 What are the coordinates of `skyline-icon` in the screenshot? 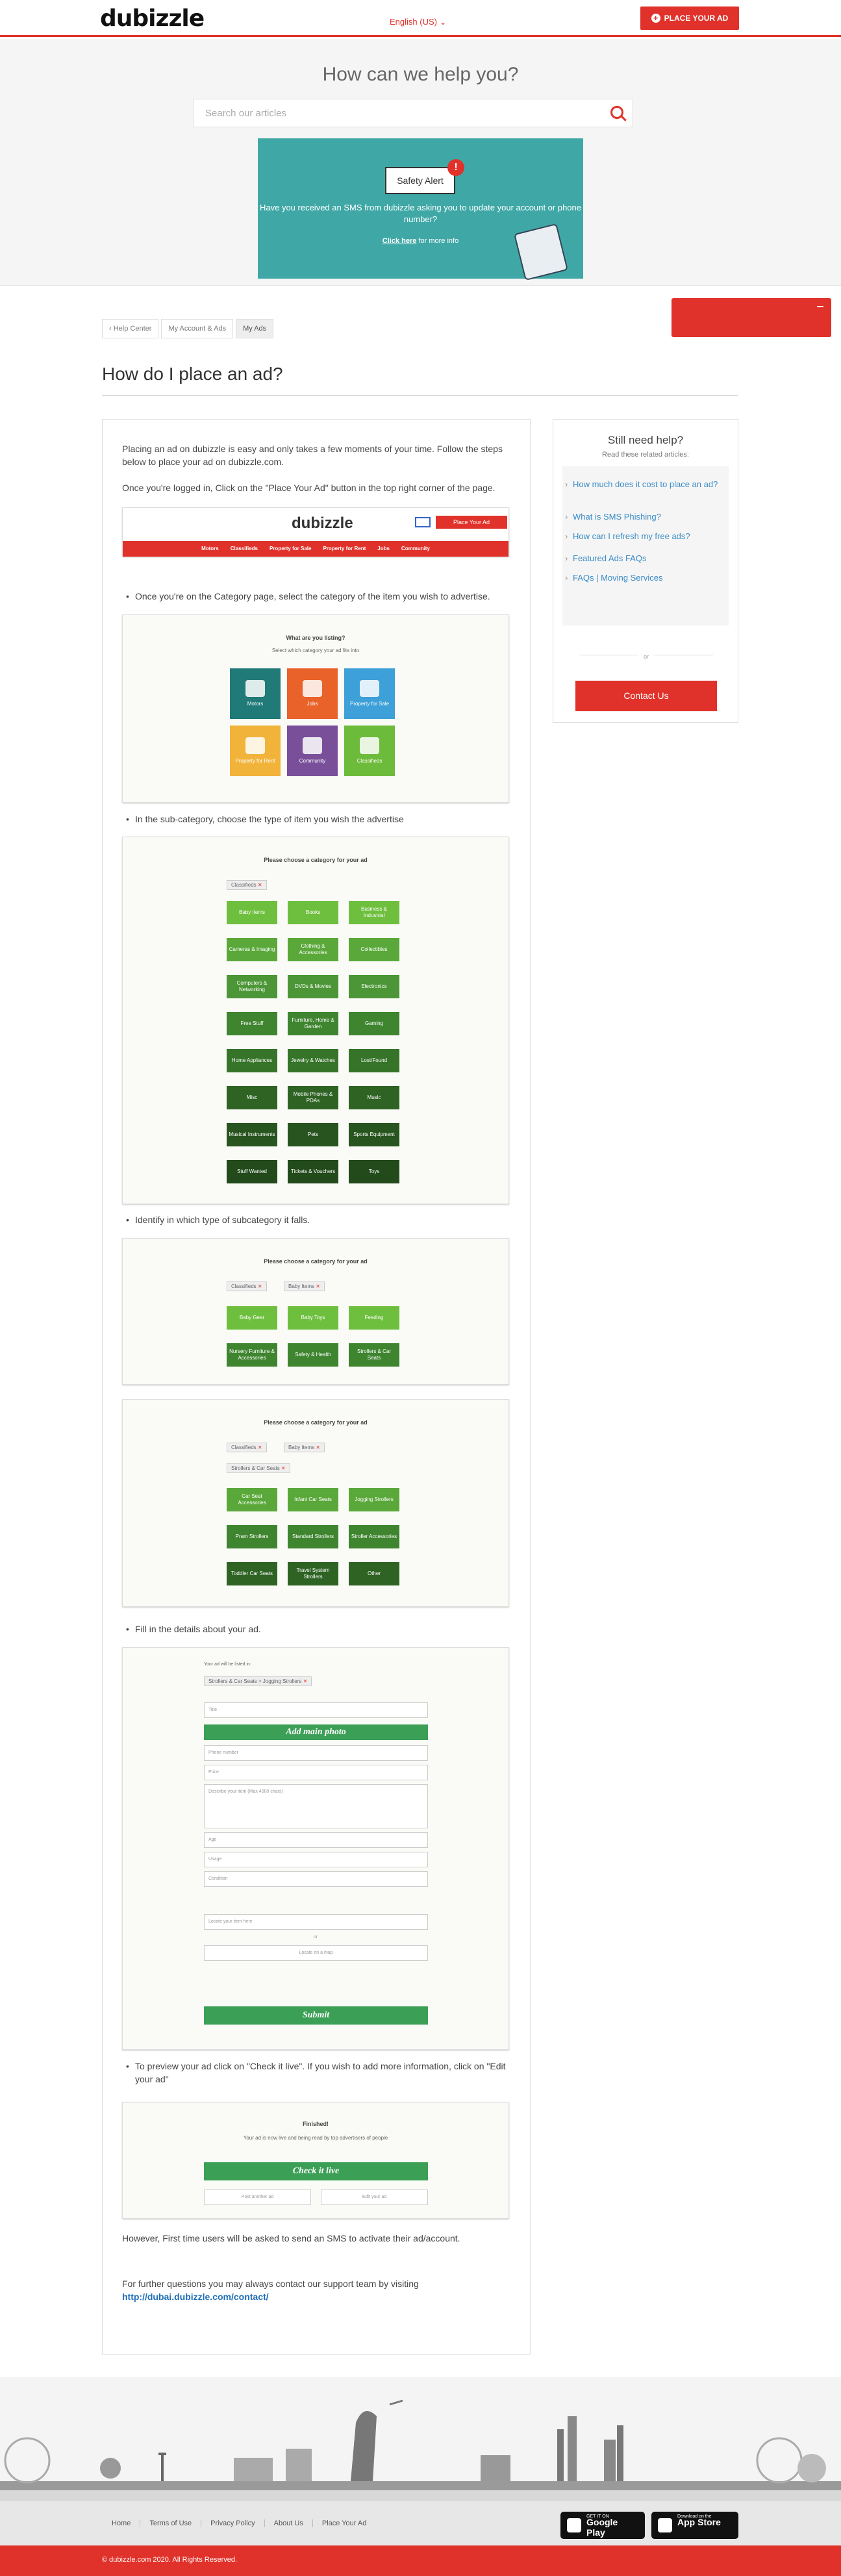 It's located at (420, 2450).